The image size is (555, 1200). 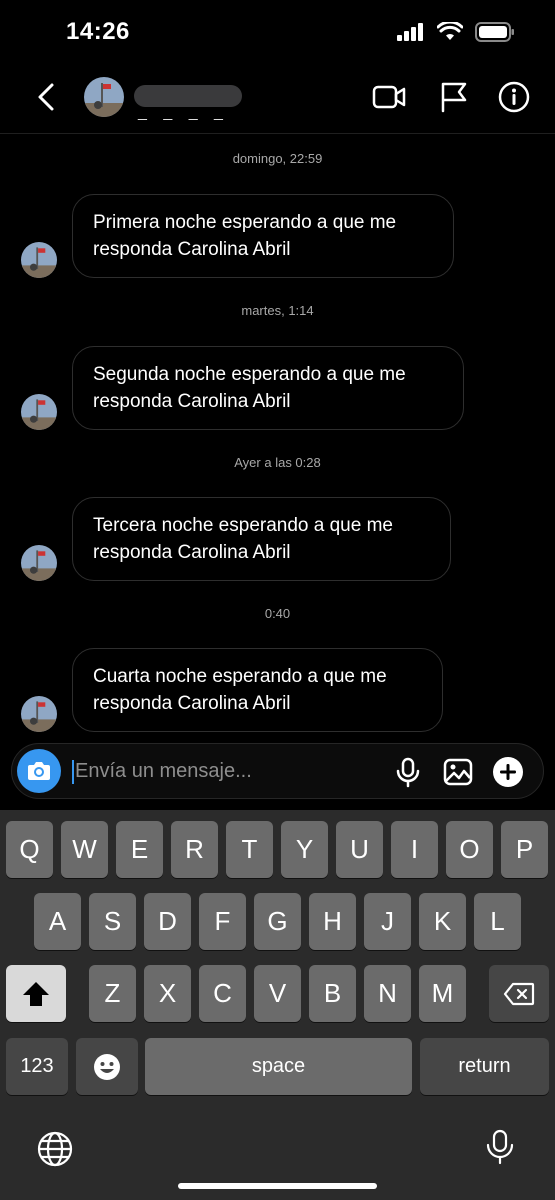 I want to click on key-m: M, so click(x=442, y=993).